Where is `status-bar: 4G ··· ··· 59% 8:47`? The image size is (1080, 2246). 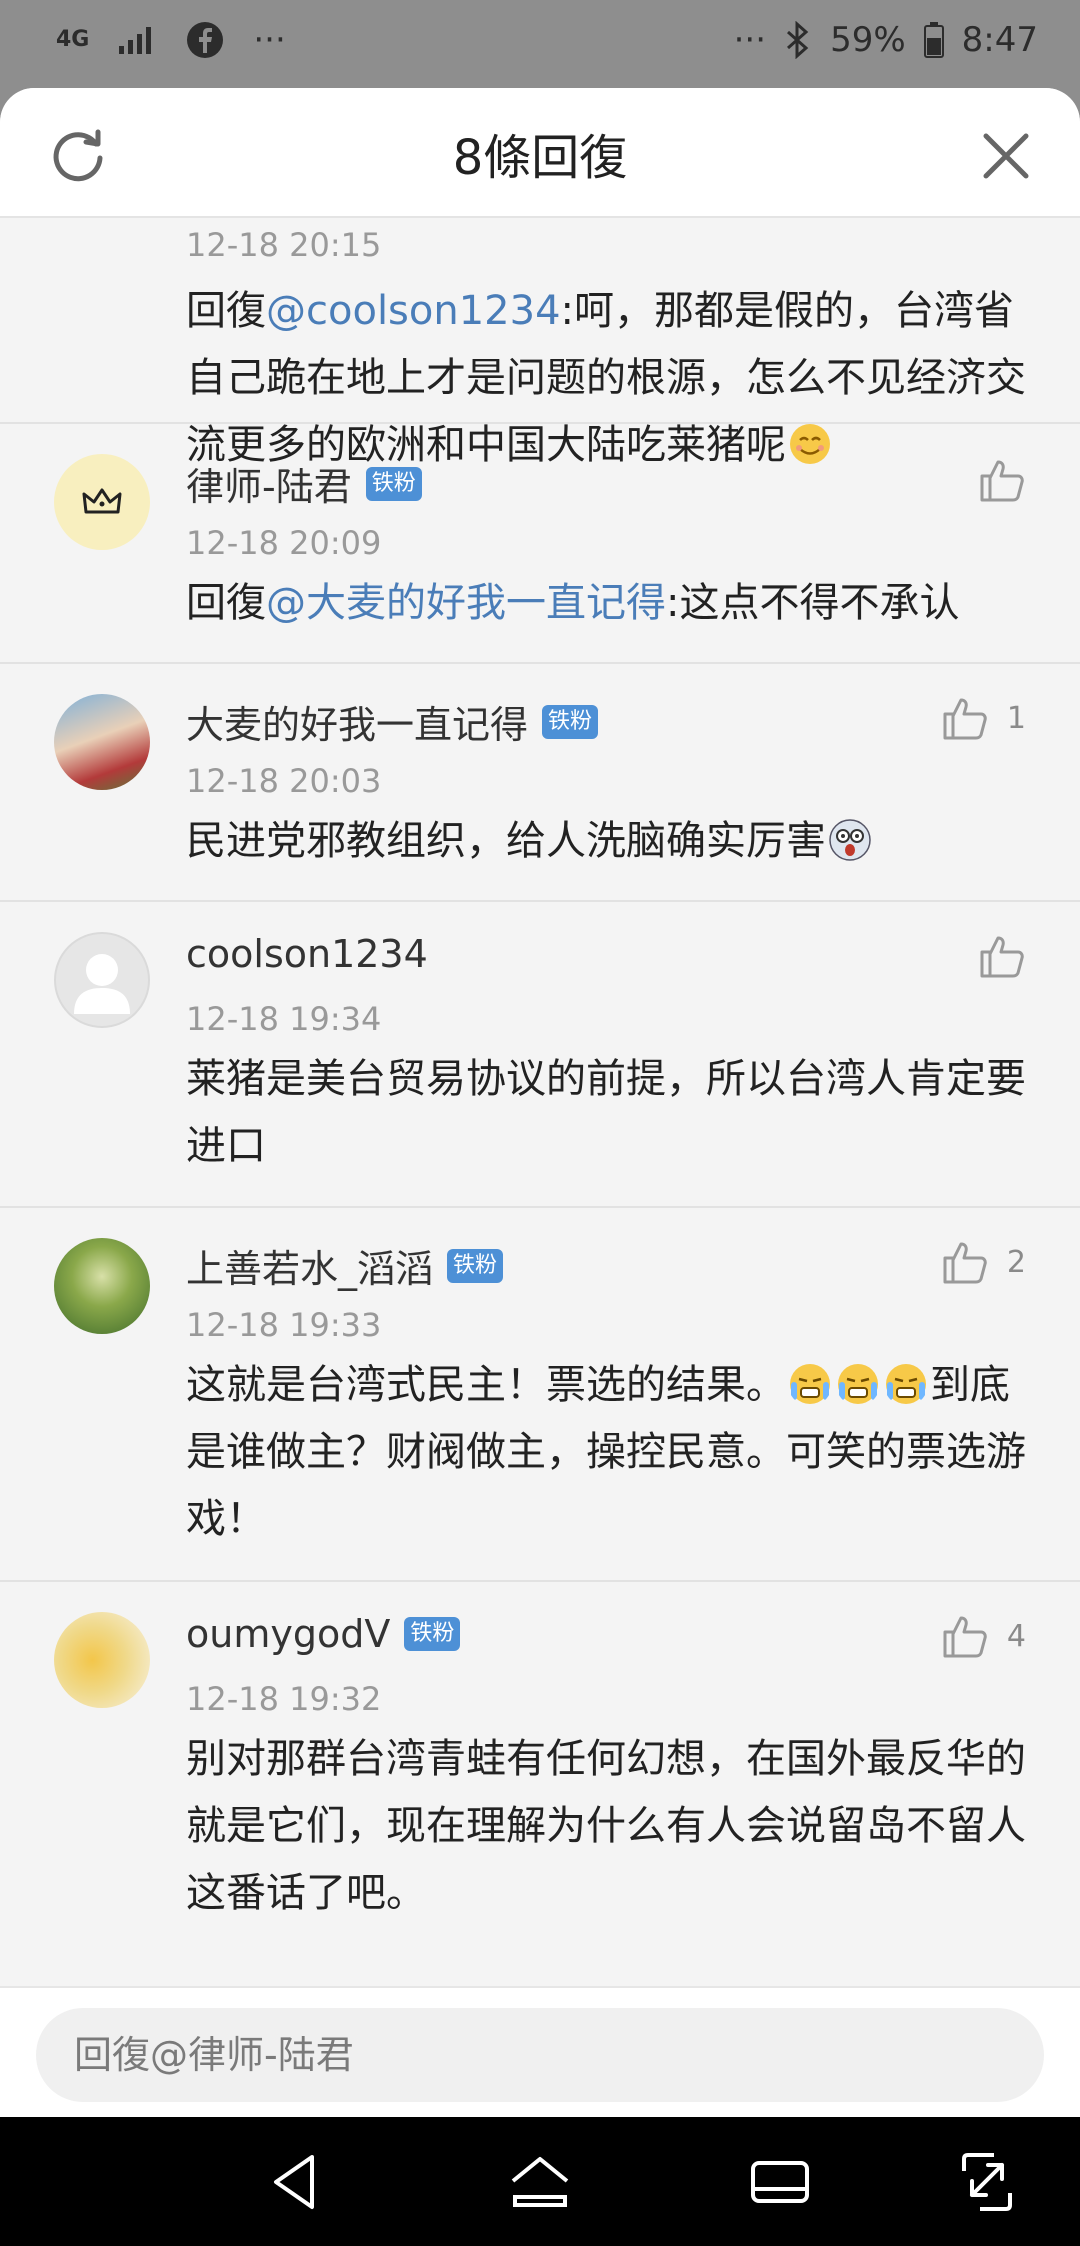 status-bar: 4G ··· ··· 59% 8:47 is located at coordinates (540, 44).